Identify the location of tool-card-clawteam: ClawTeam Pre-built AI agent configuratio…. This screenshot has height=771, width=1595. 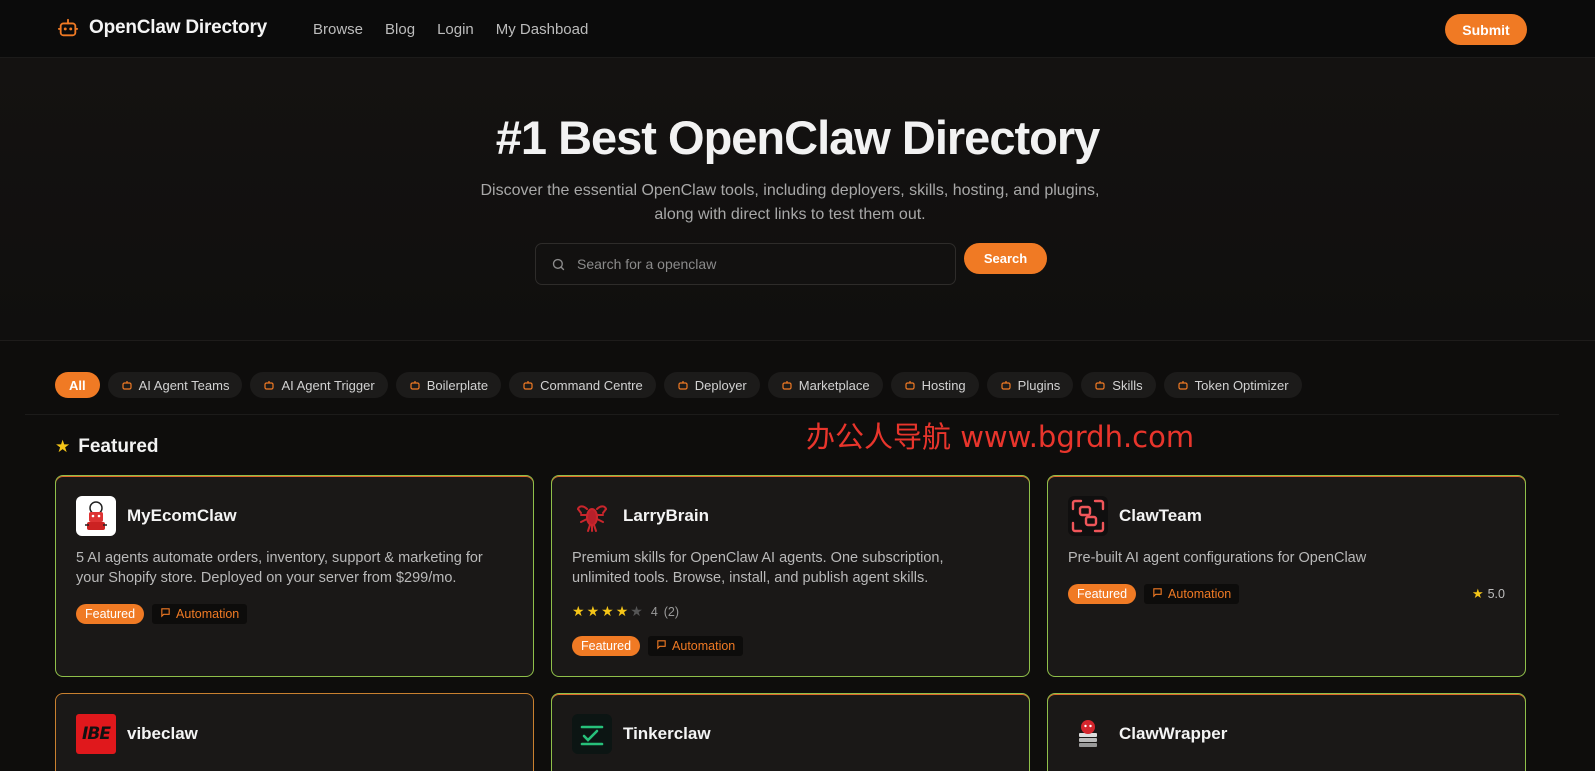
(1286, 576).